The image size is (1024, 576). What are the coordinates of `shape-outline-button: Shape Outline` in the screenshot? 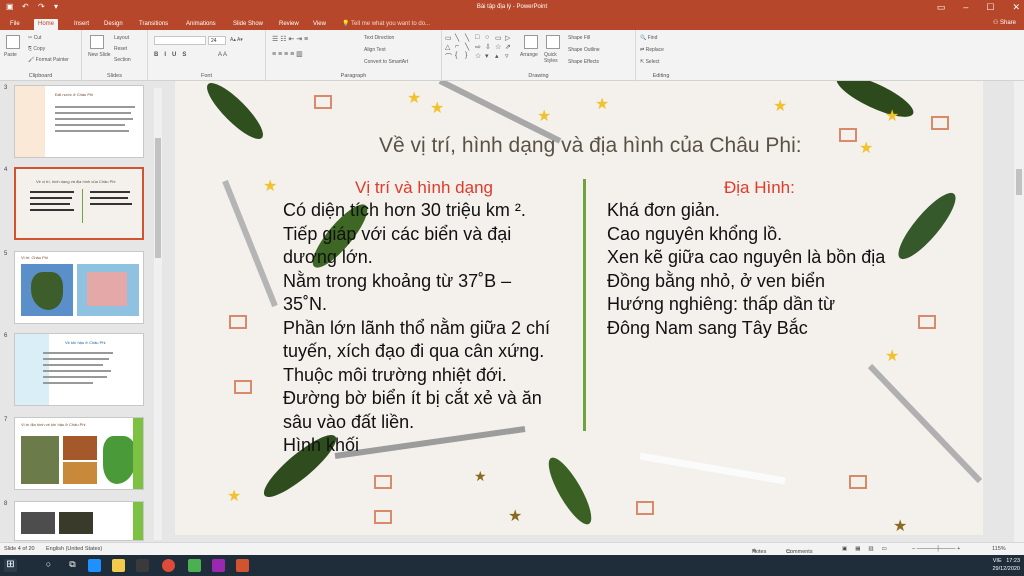 It's located at (584, 50).